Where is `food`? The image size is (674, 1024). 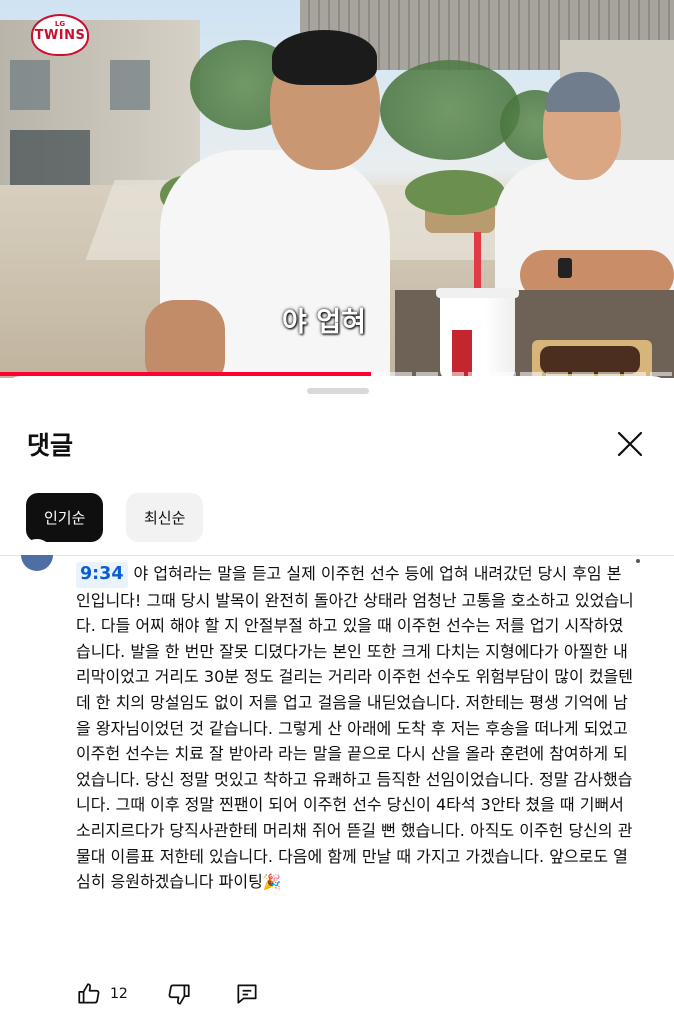 food is located at coordinates (590, 360).